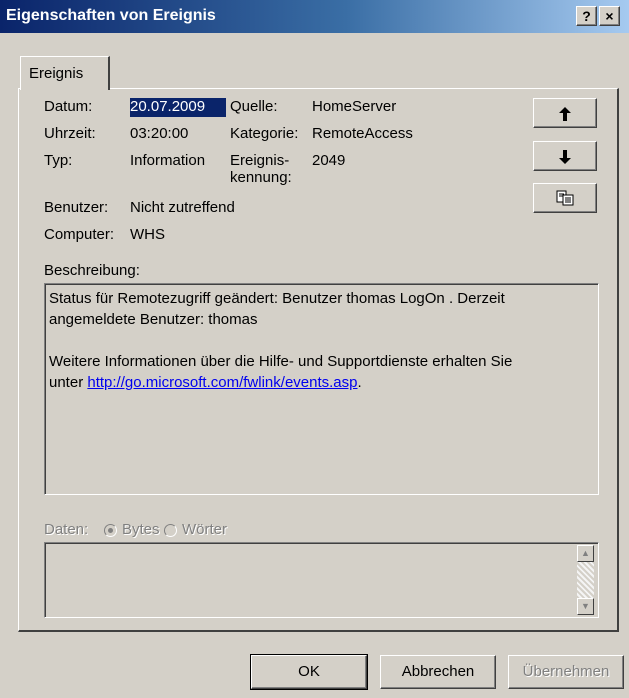 The width and height of the screenshot is (629, 698). Describe the element at coordinates (264, 133) in the screenshot. I see `kategorie-label: Kategorie:` at that location.